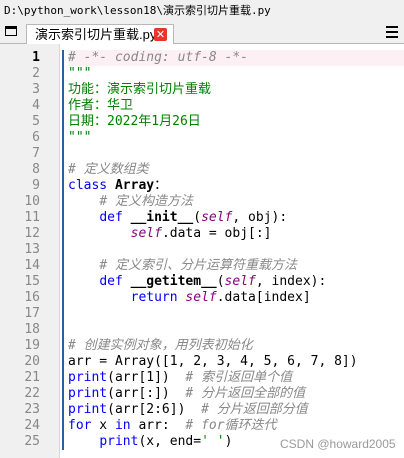 This screenshot has height=458, width=404. Describe the element at coordinates (202, 346) in the screenshot. I see `code-line: 19 # 创建实例对象，用列表初始化` at that location.